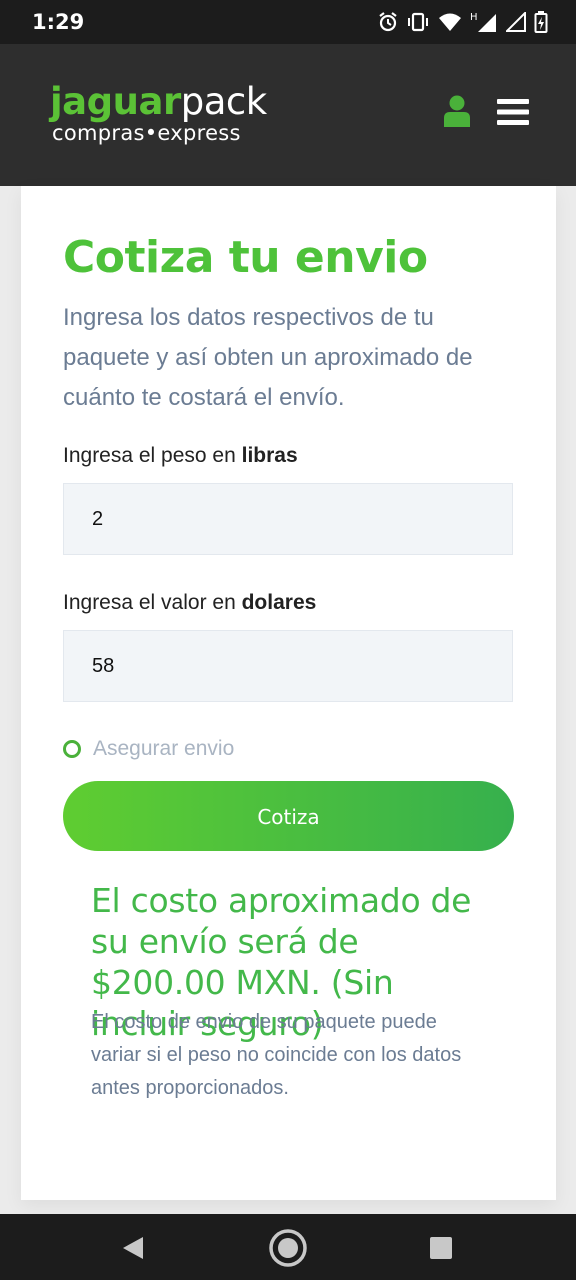 The width and height of the screenshot is (576, 1280). What do you see at coordinates (288, 22) in the screenshot?
I see `status-bar: 1:29 H` at bounding box center [288, 22].